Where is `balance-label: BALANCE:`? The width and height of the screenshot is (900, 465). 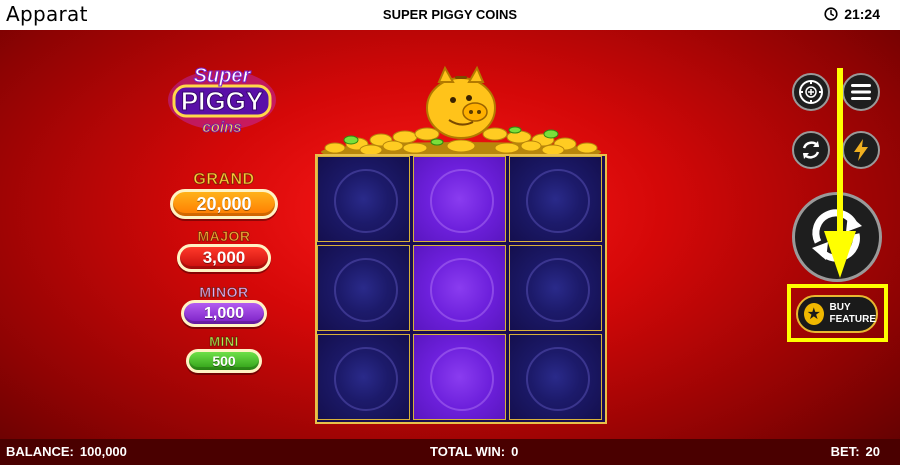
balance-label: BALANCE: is located at coordinates (40, 451).